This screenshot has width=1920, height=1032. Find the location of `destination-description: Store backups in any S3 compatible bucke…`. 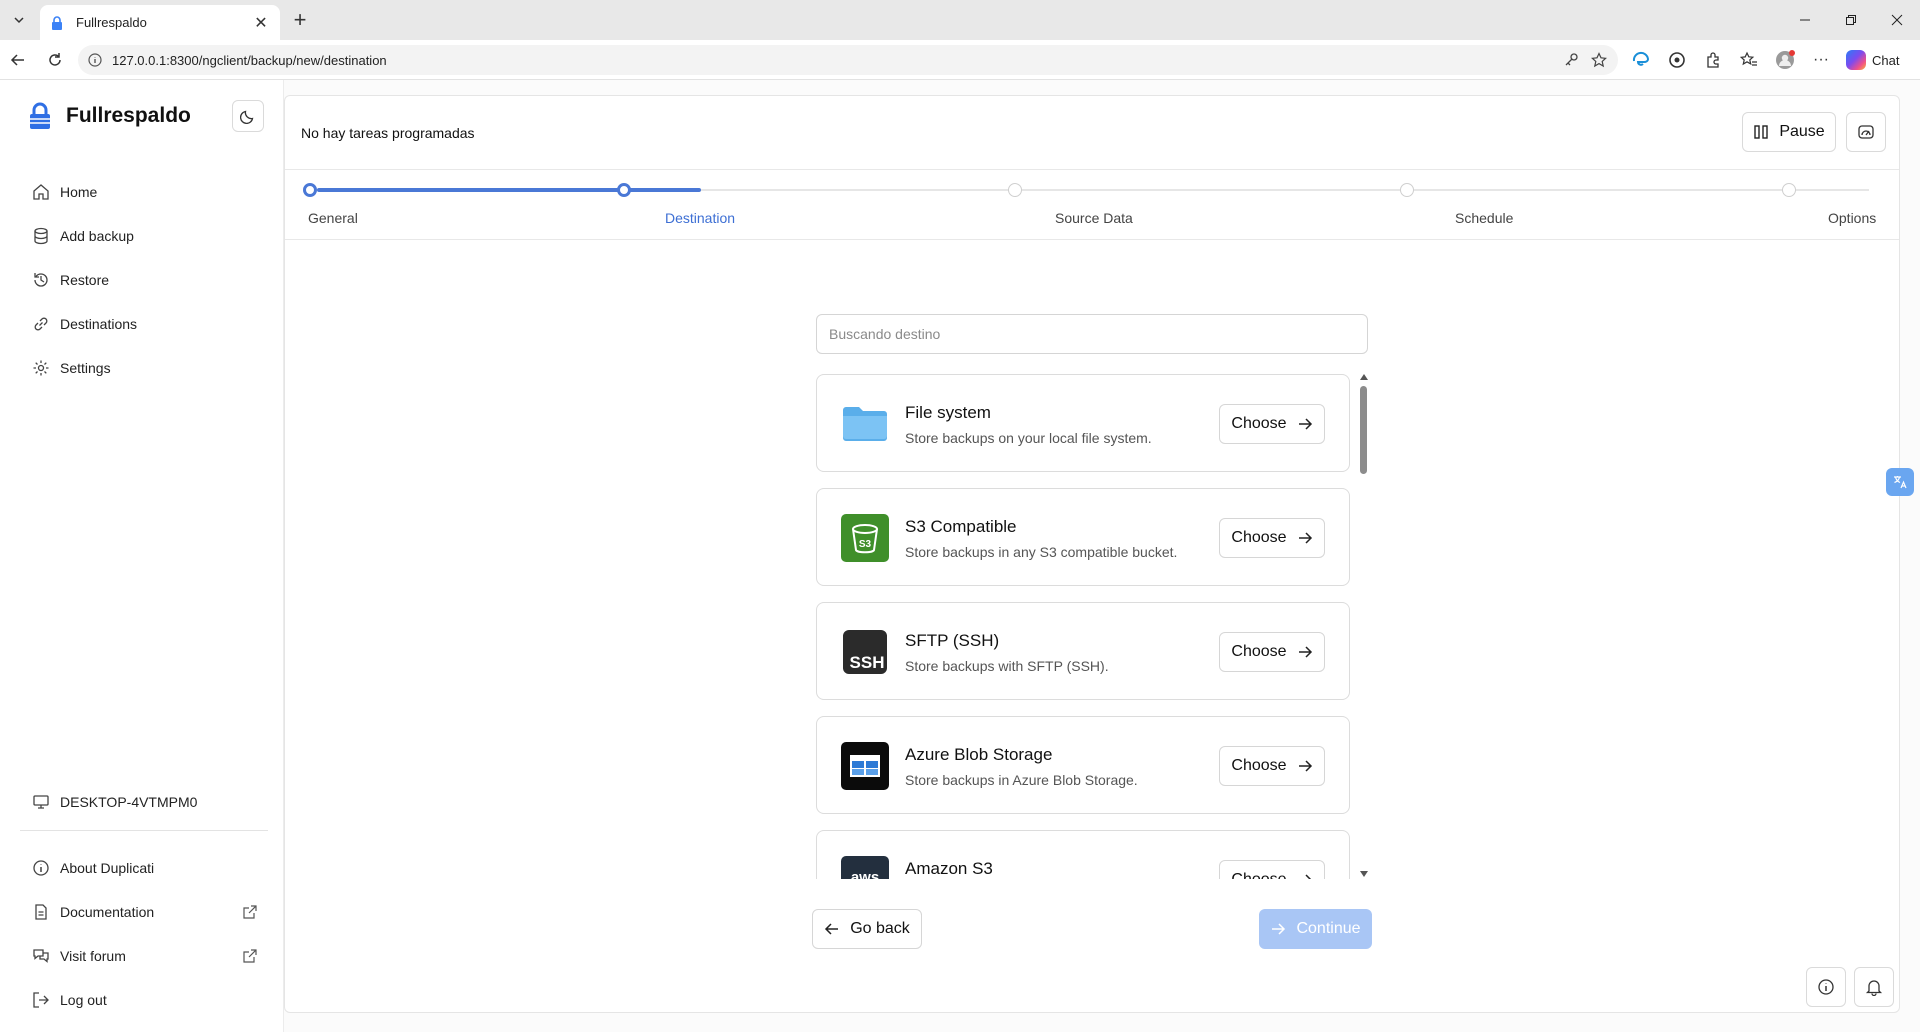

destination-description: Store backups in any S3 compatible bucke… is located at coordinates (1041, 552).